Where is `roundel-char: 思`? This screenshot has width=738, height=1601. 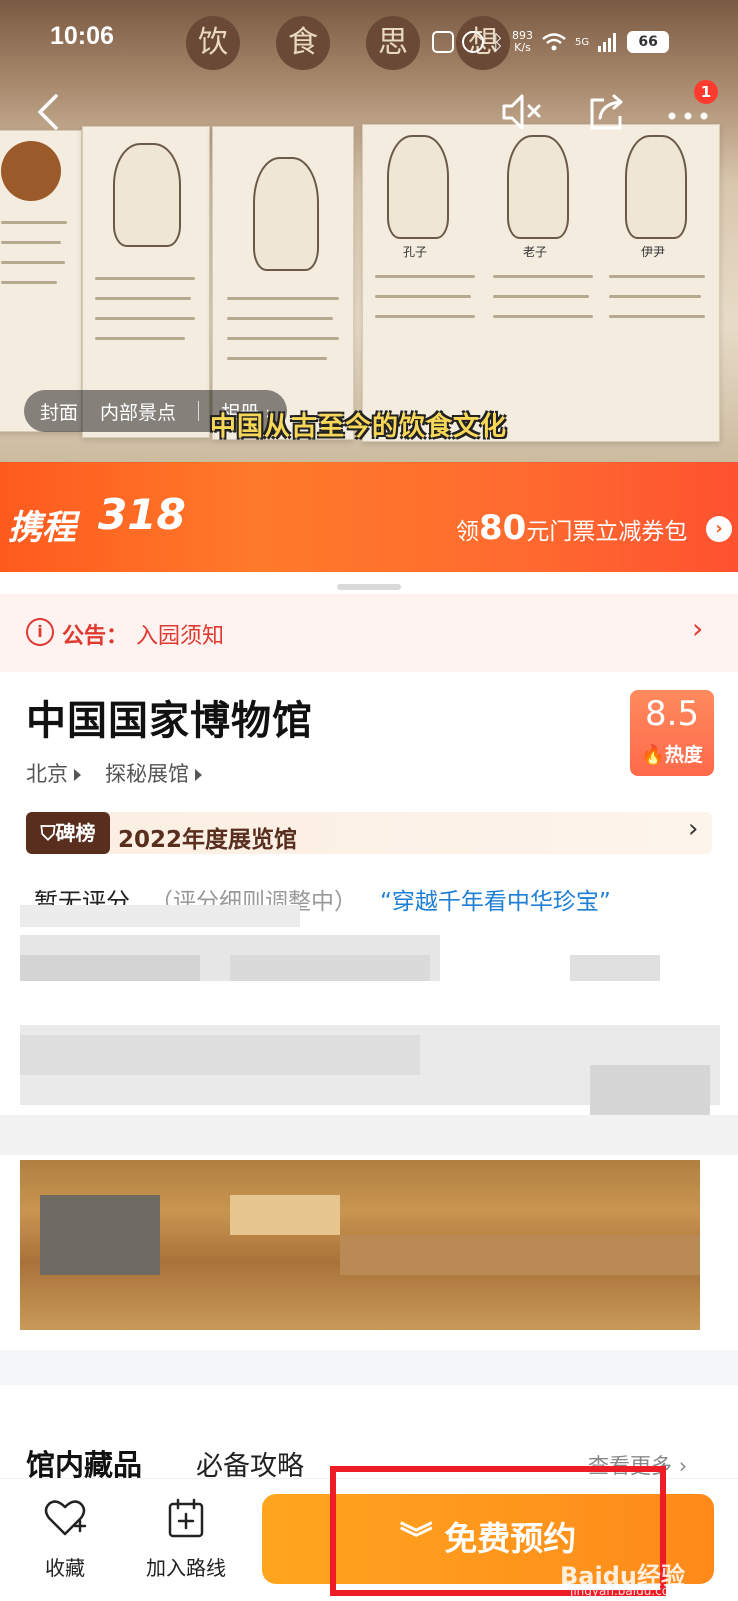
roundel-char: 思 is located at coordinates (393, 43).